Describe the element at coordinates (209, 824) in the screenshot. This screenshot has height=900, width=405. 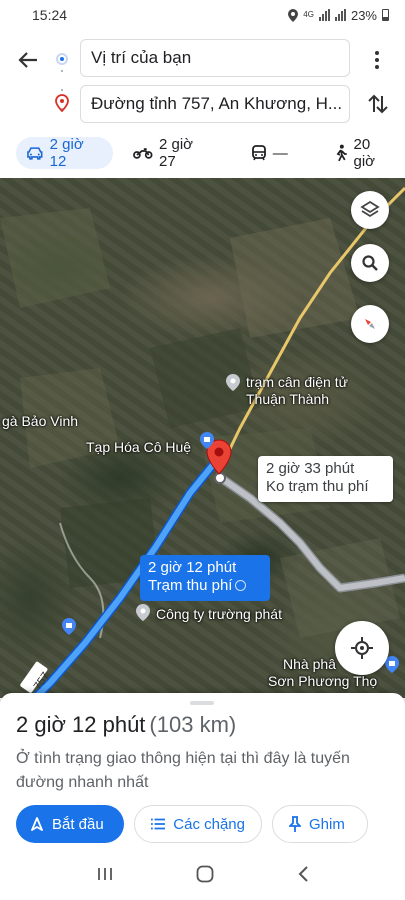
I see `steps-label: Các chặng` at that location.